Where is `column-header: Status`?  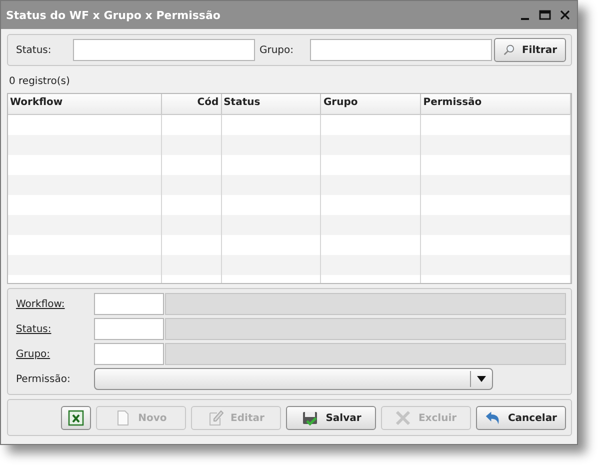
column-header: Status is located at coordinates (272, 104).